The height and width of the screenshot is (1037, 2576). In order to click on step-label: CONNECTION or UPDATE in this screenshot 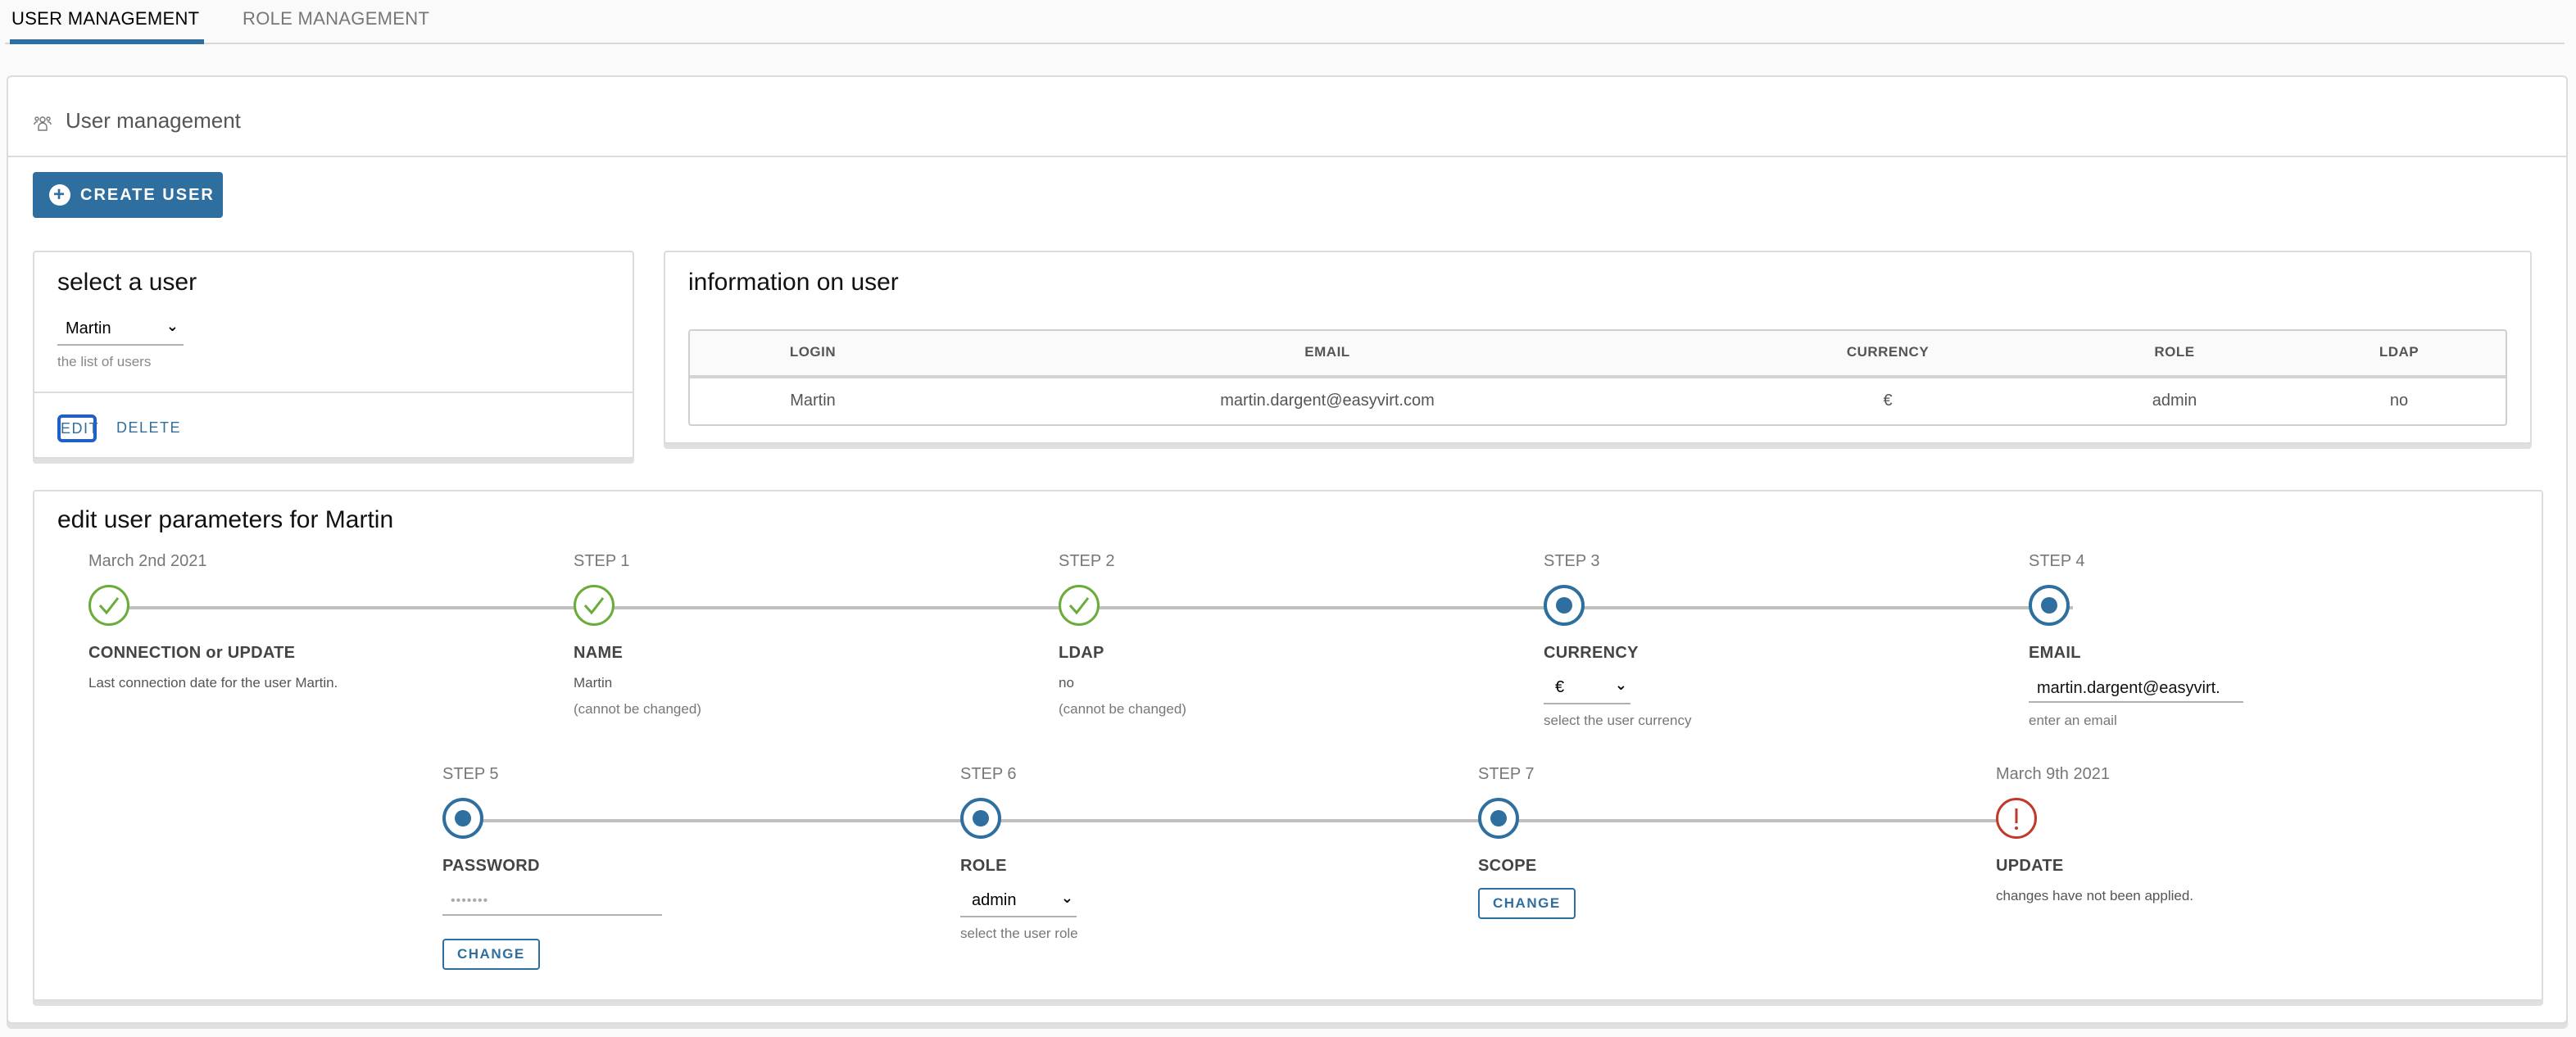, I will do `click(192, 653)`.